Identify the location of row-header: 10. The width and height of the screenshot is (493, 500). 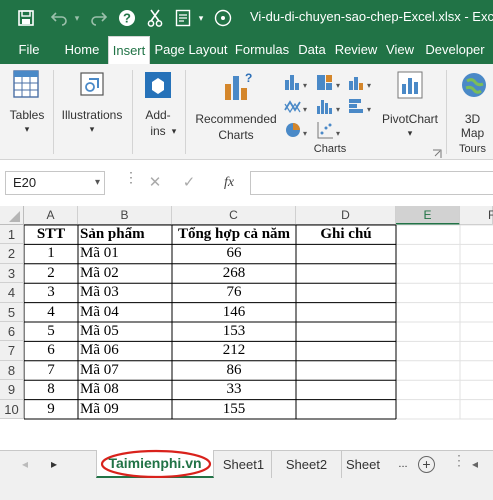
(12, 409).